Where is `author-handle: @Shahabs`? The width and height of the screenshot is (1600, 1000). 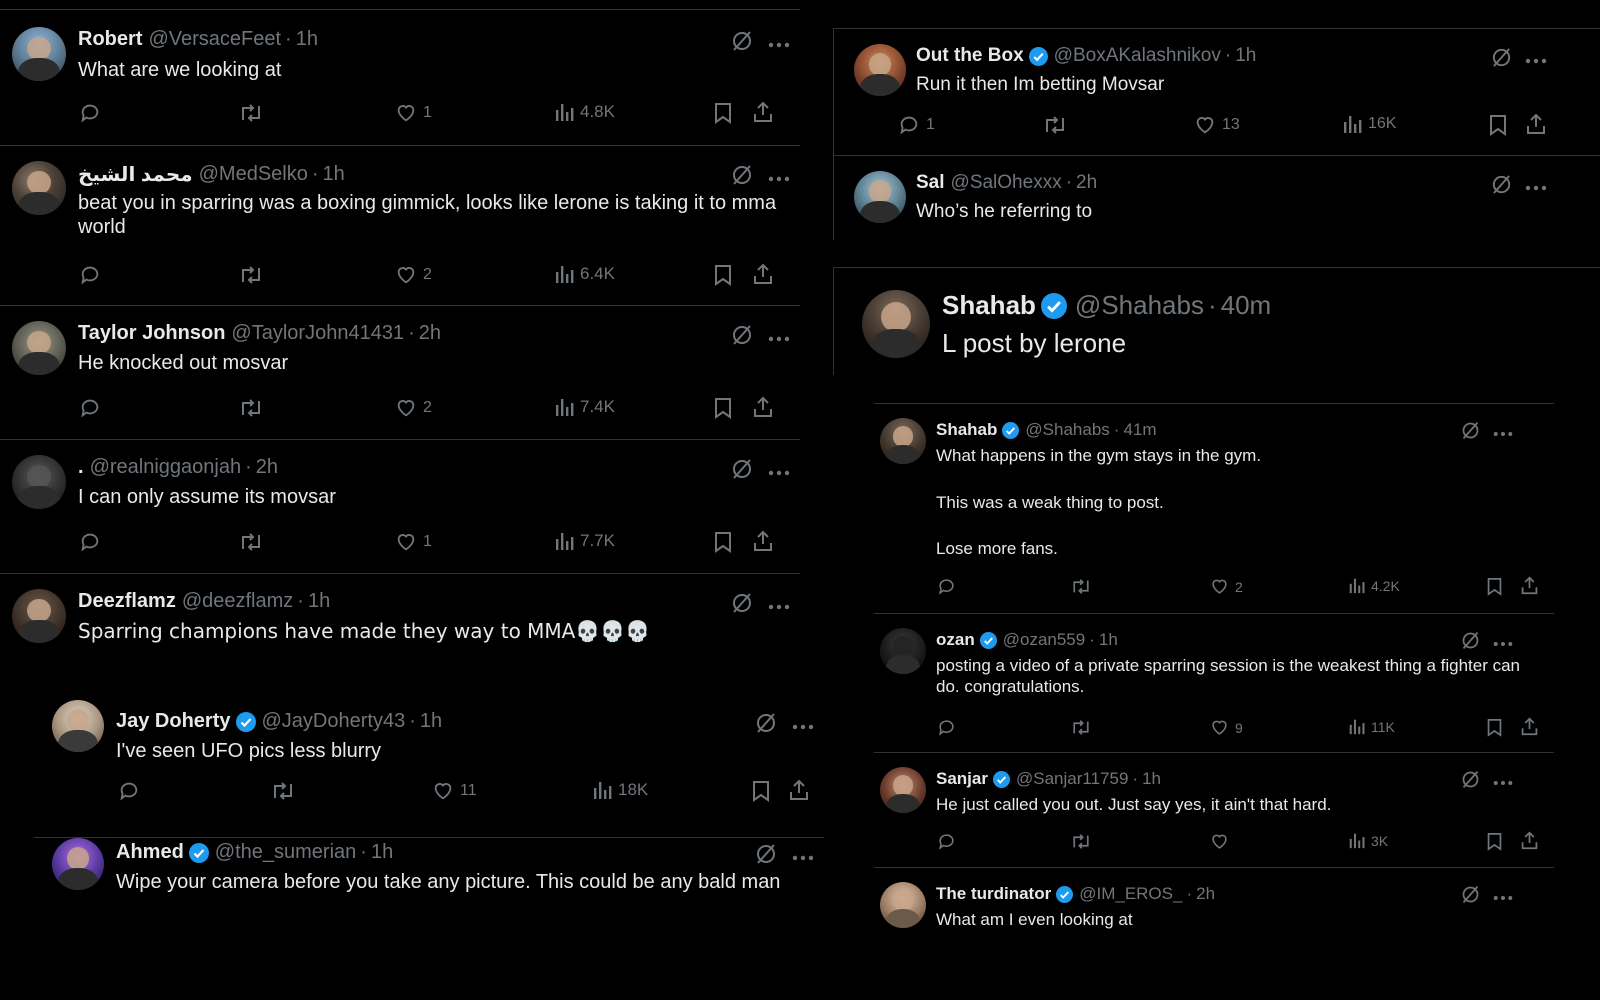 author-handle: @Shahabs is located at coordinates (1067, 430).